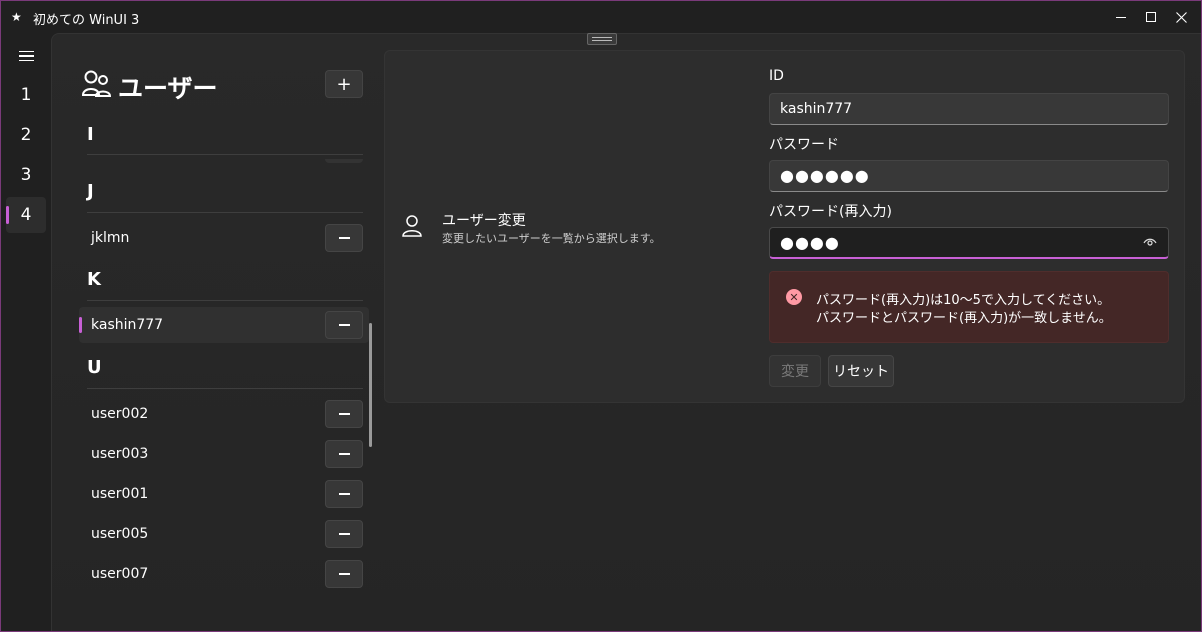 The width and height of the screenshot is (1202, 632). I want to click on list-item-partial, so click(344, 161).